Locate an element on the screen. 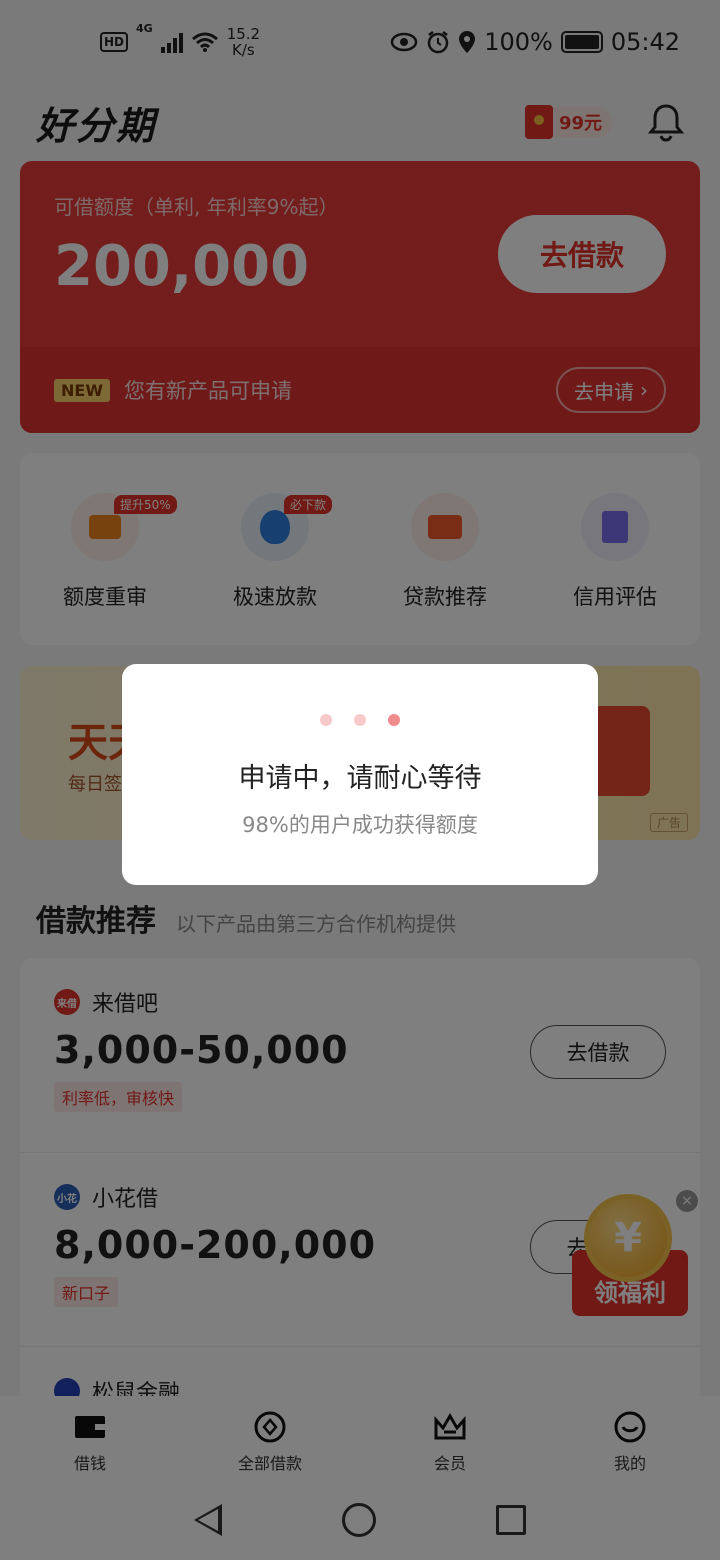  loading-dots-icon is located at coordinates (360, 695).